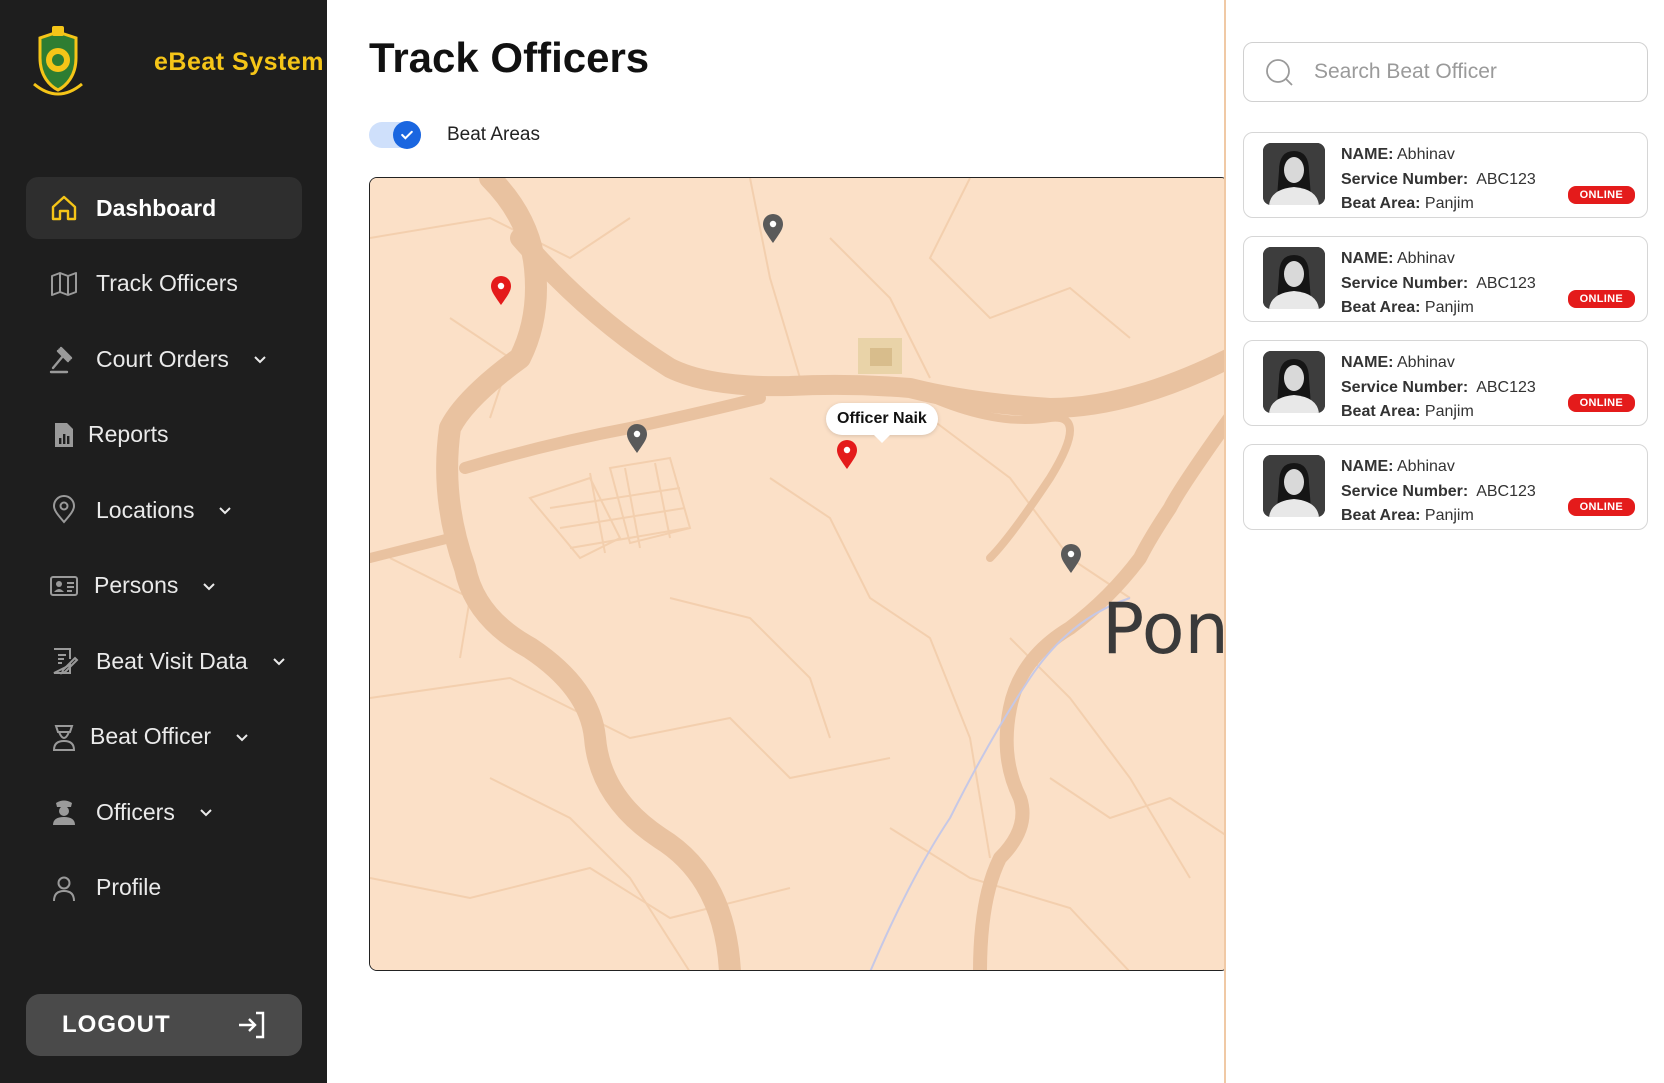  I want to click on location-icon, so click(64, 510).